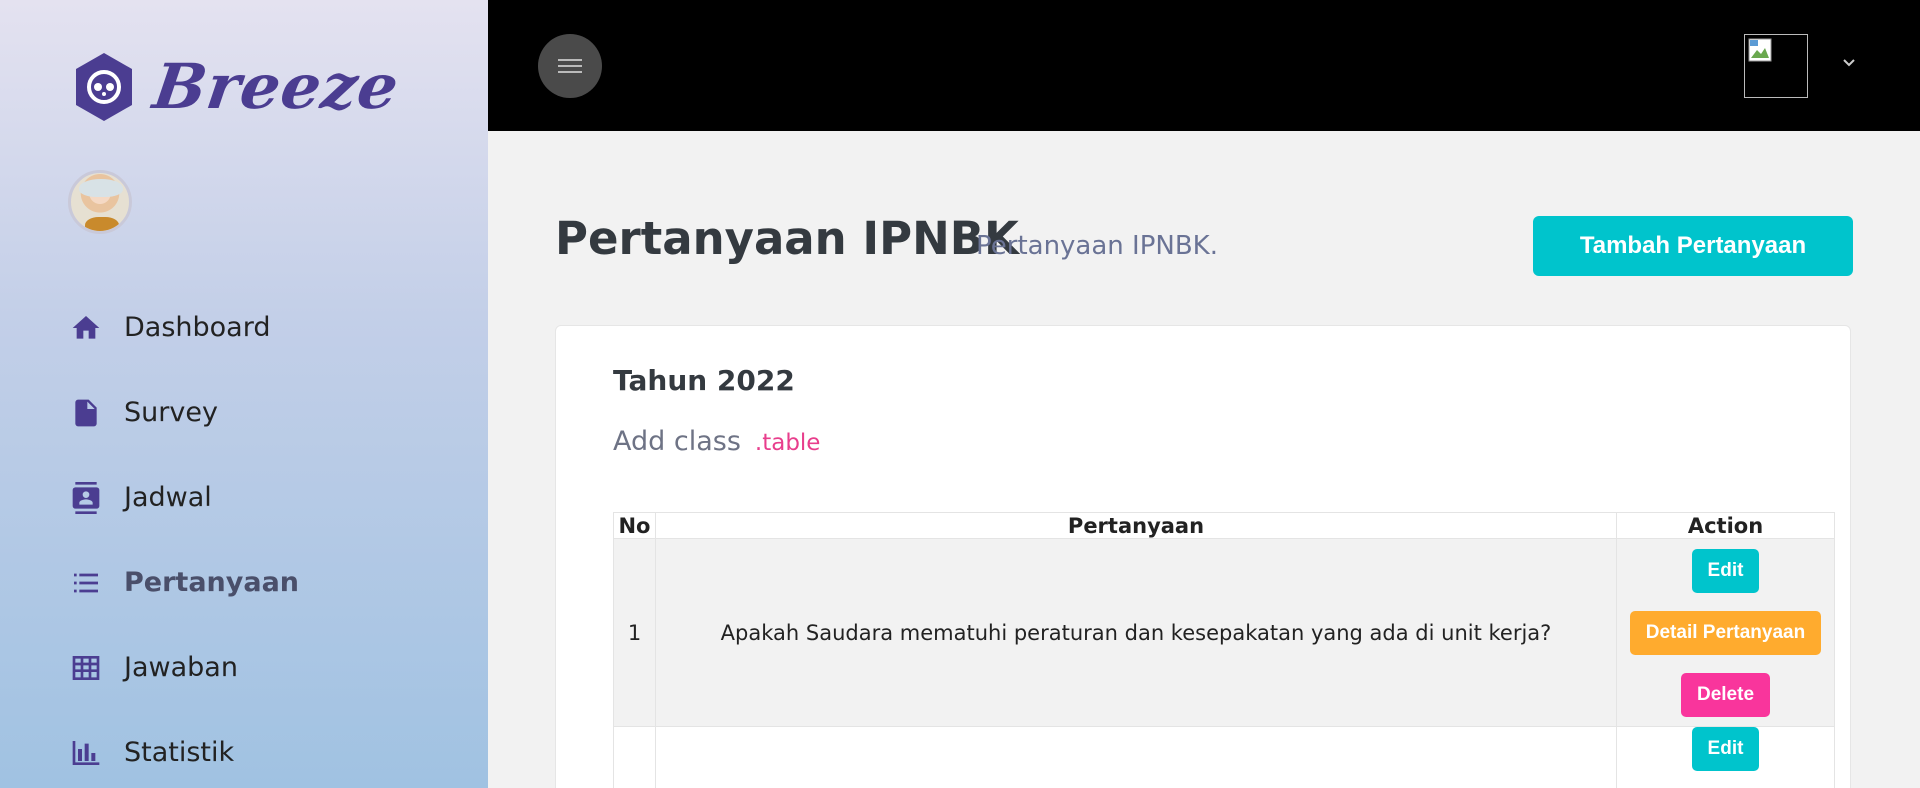  Describe the element at coordinates (1776, 66) in the screenshot. I see `user-avatar-image` at that location.